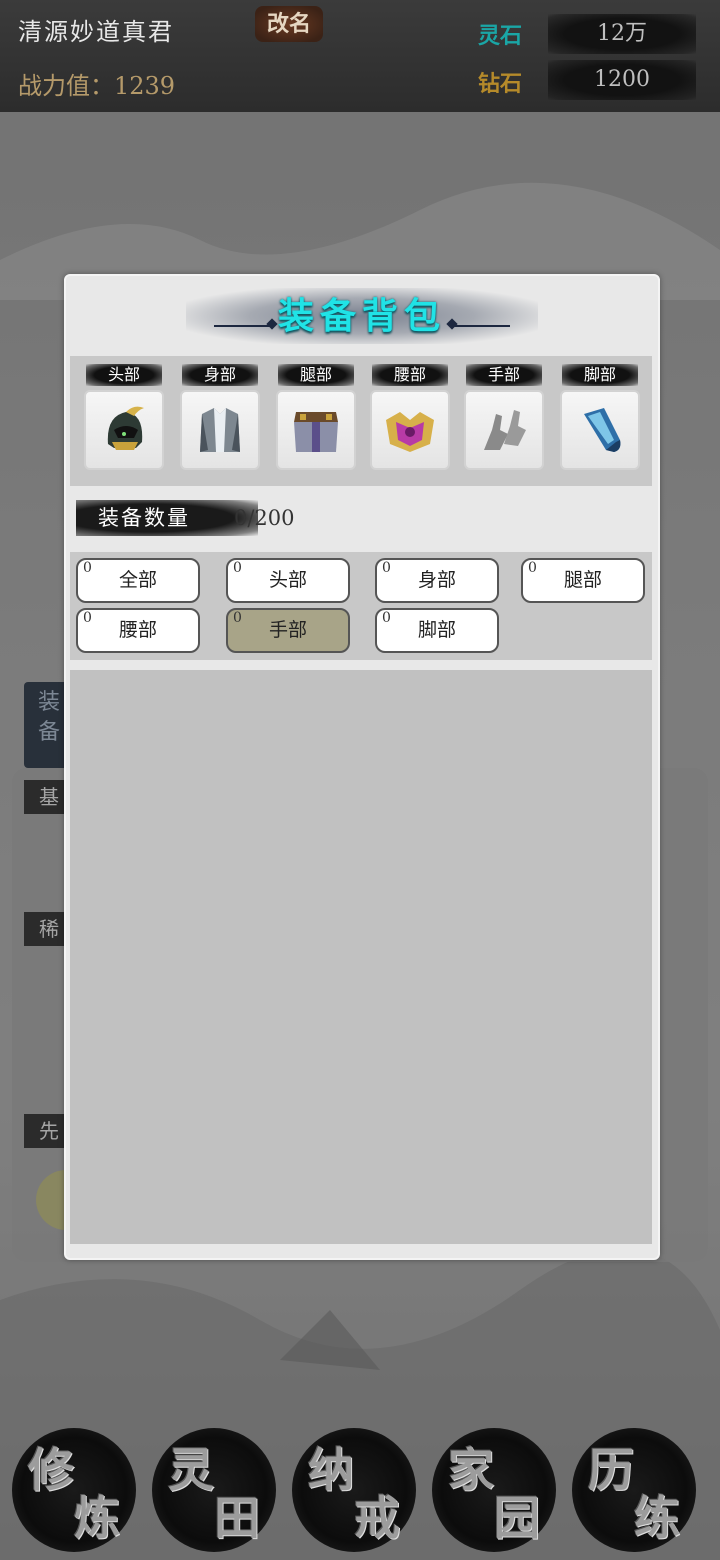 This screenshot has width=720, height=1560. I want to click on slot-label: 腿部, so click(316, 375).